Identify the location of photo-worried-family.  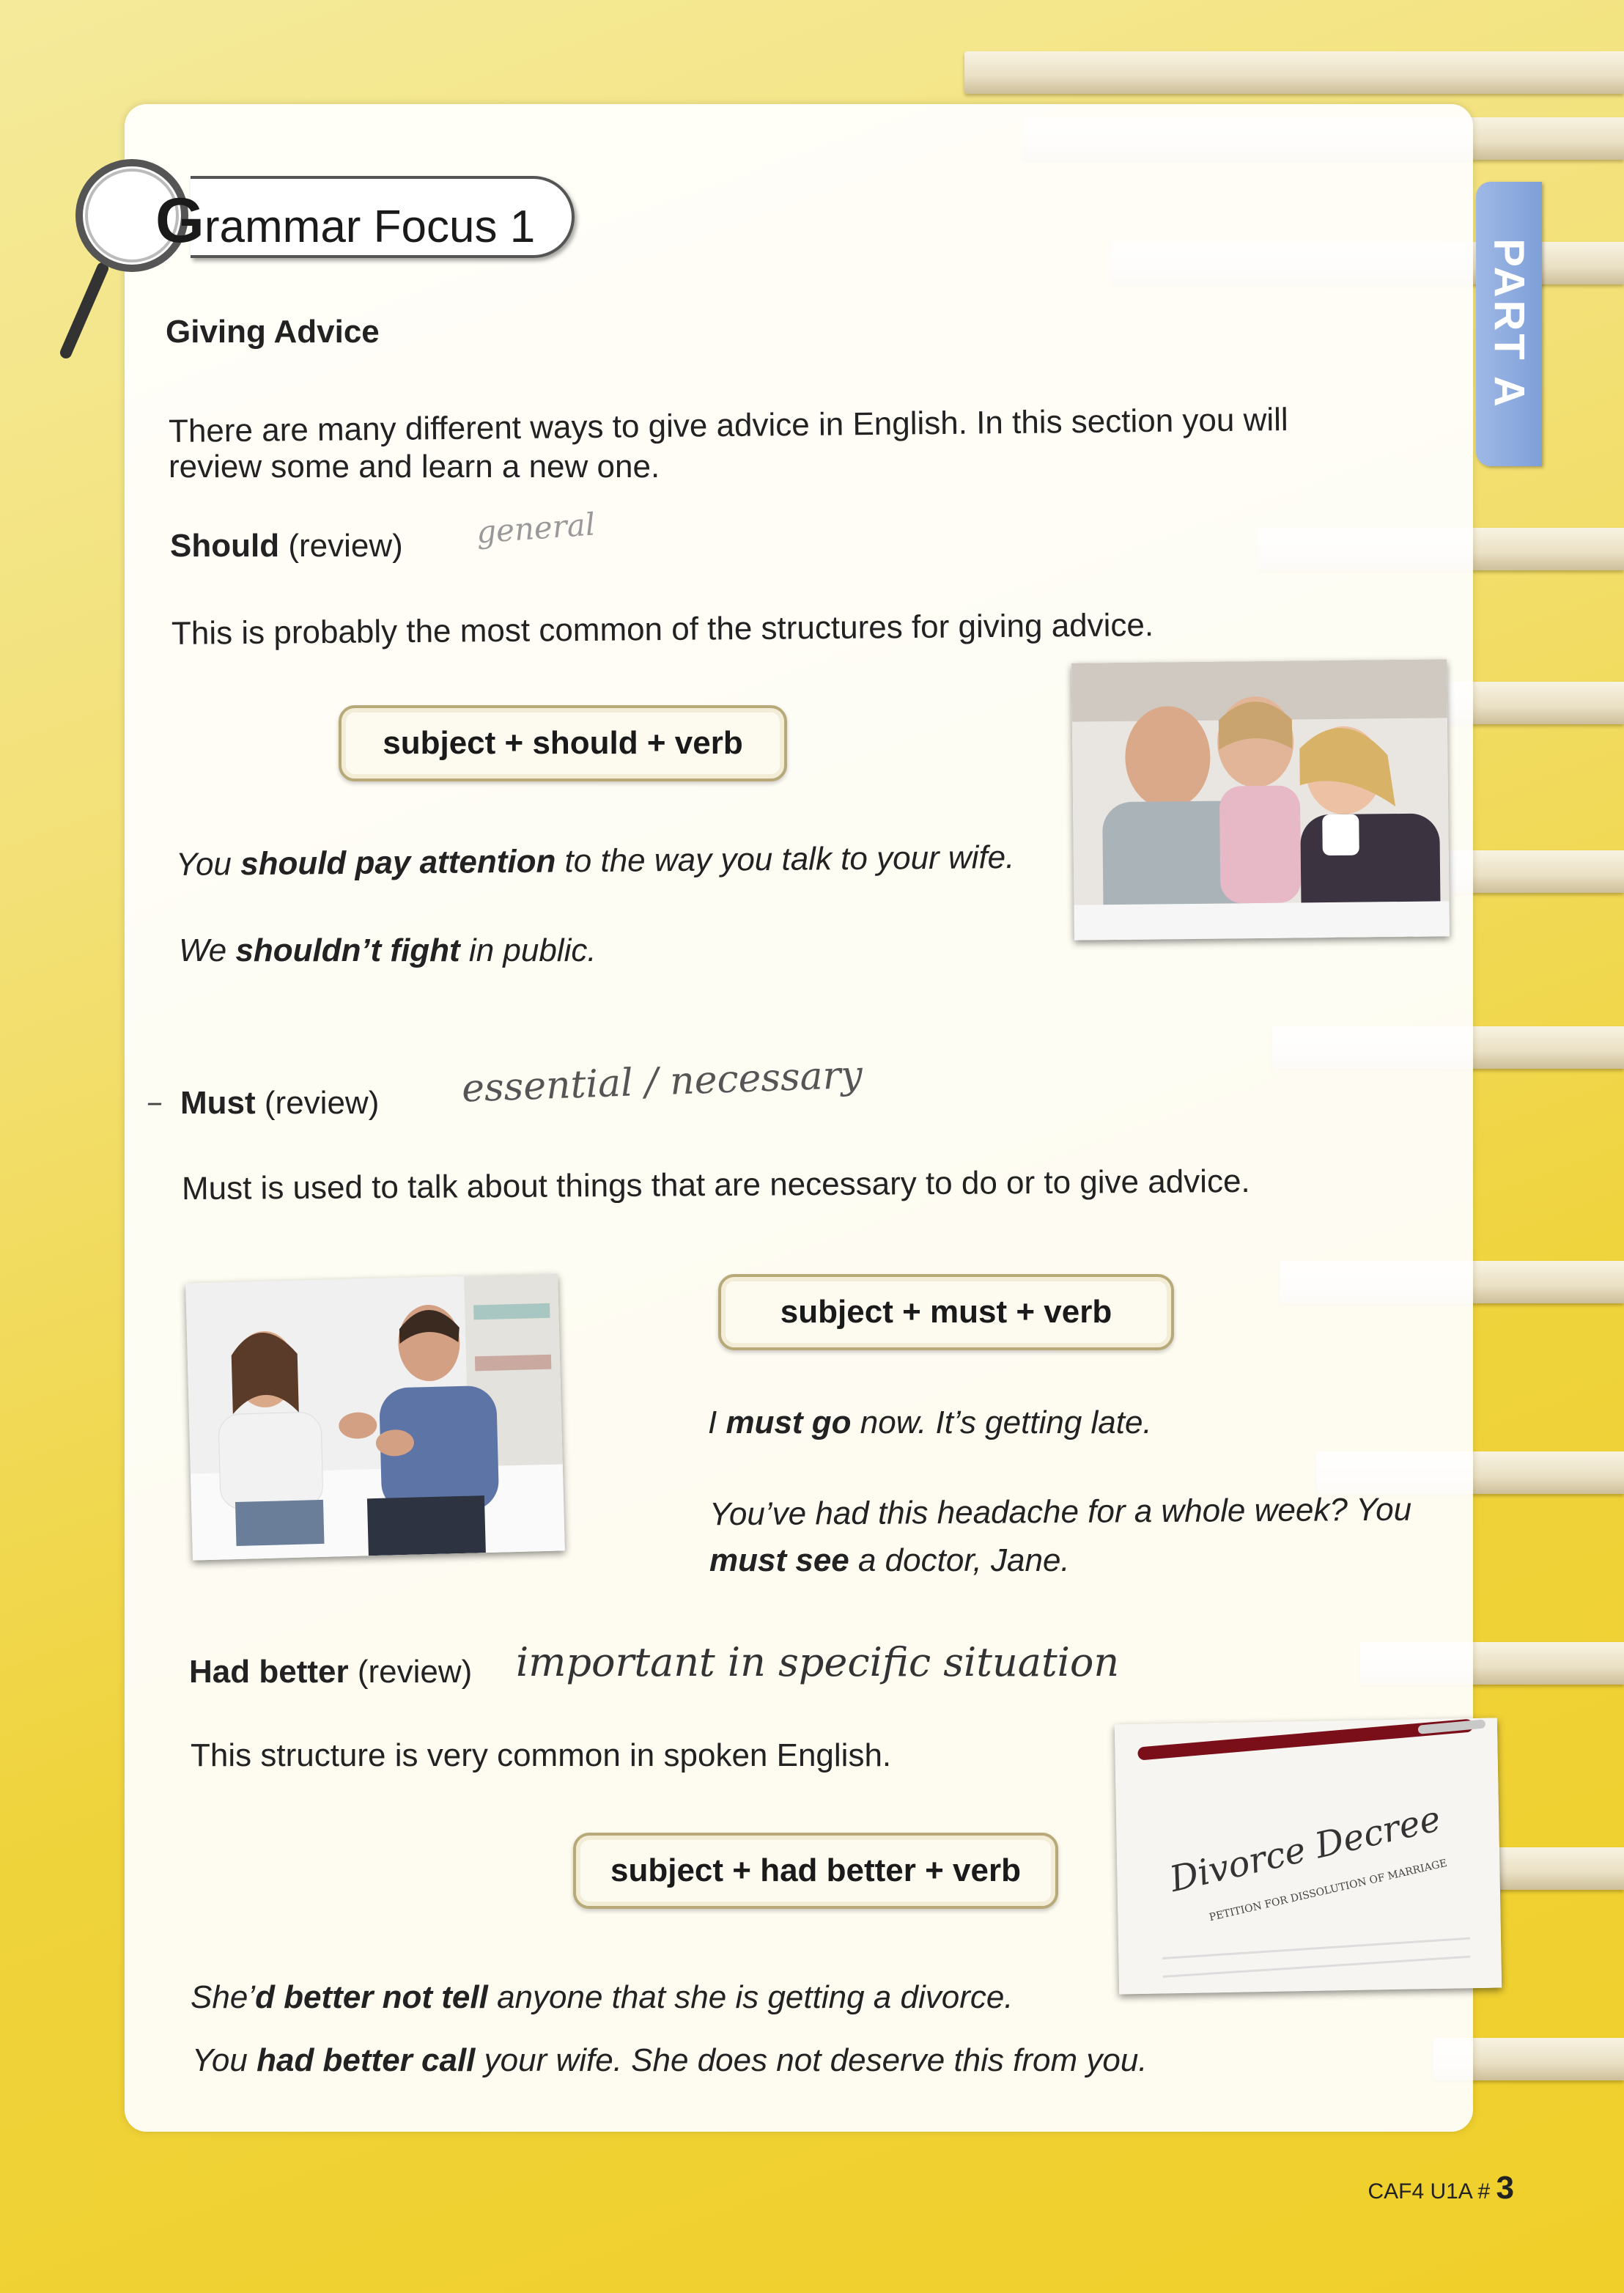
(1260, 800).